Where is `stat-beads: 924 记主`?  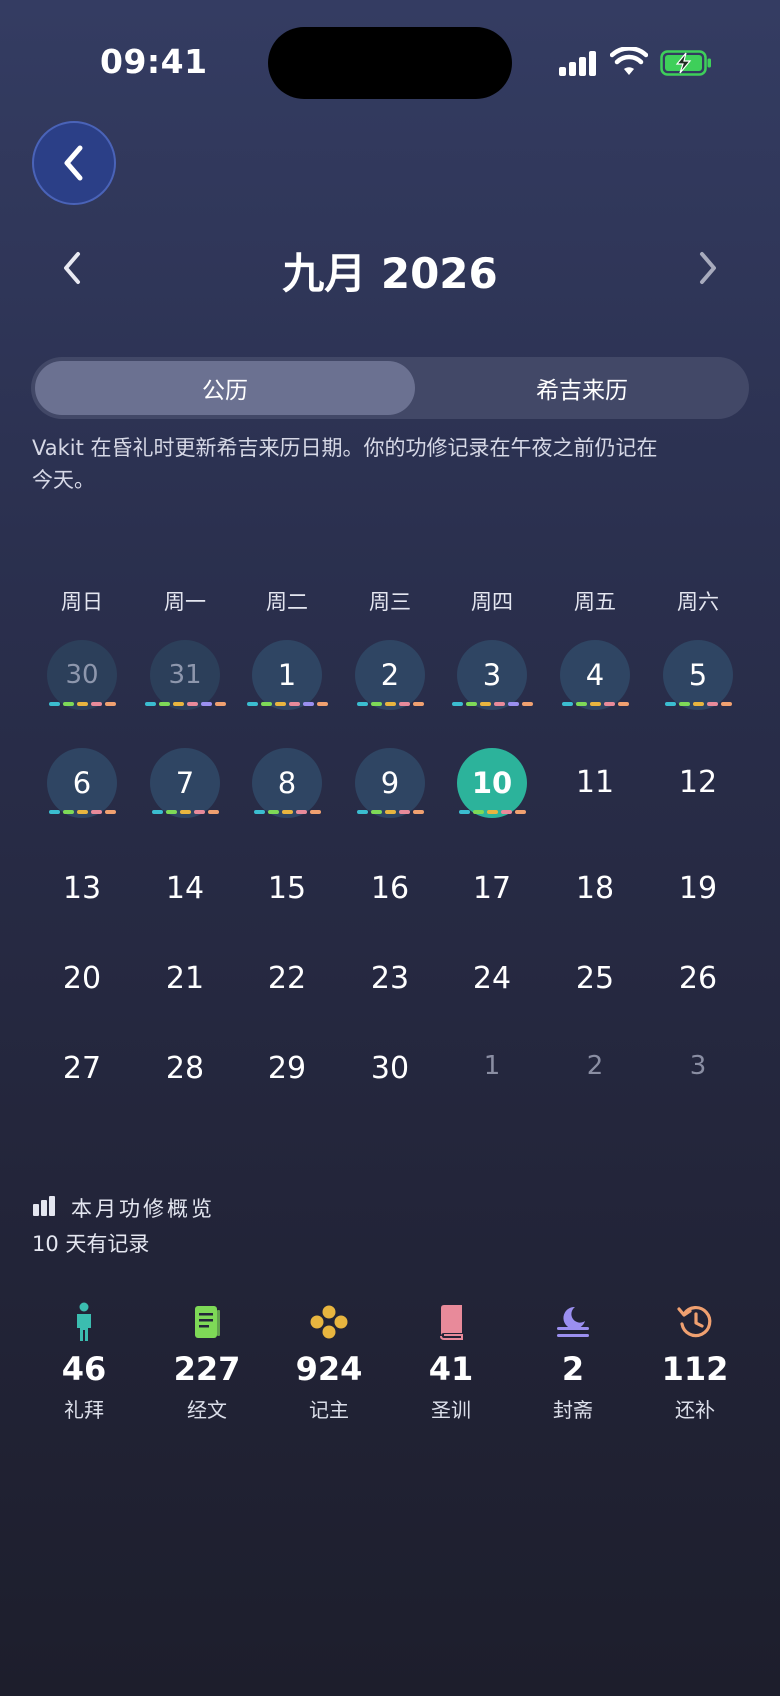 stat-beads: 924 记主 is located at coordinates (329, 1362).